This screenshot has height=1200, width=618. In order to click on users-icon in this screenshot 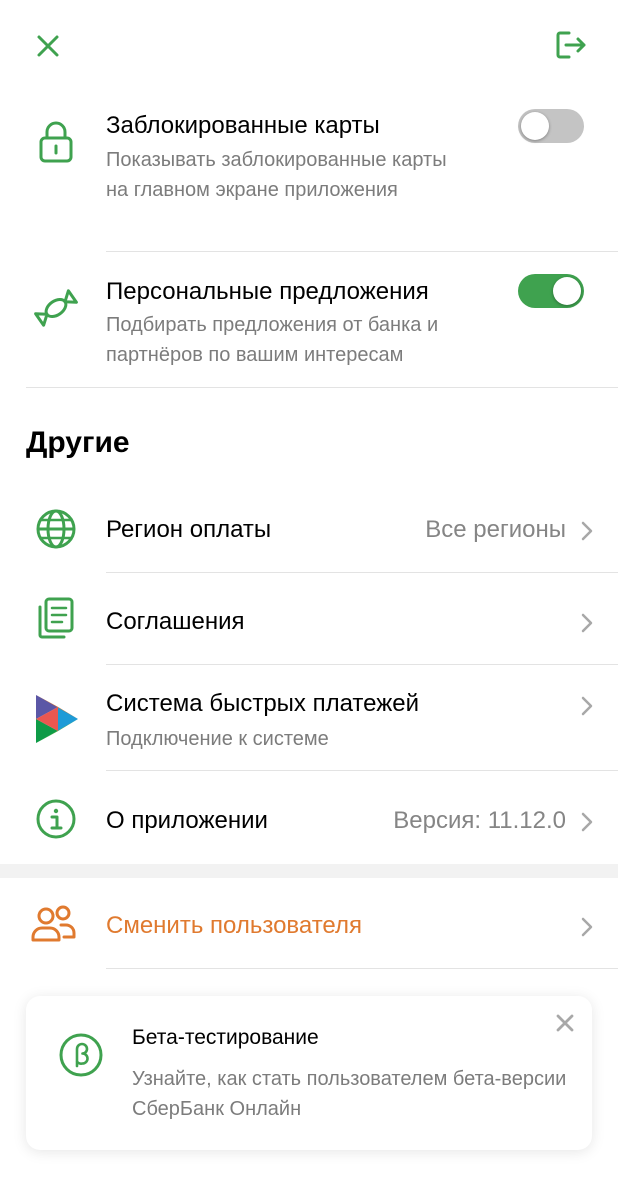, I will do `click(53, 923)`.